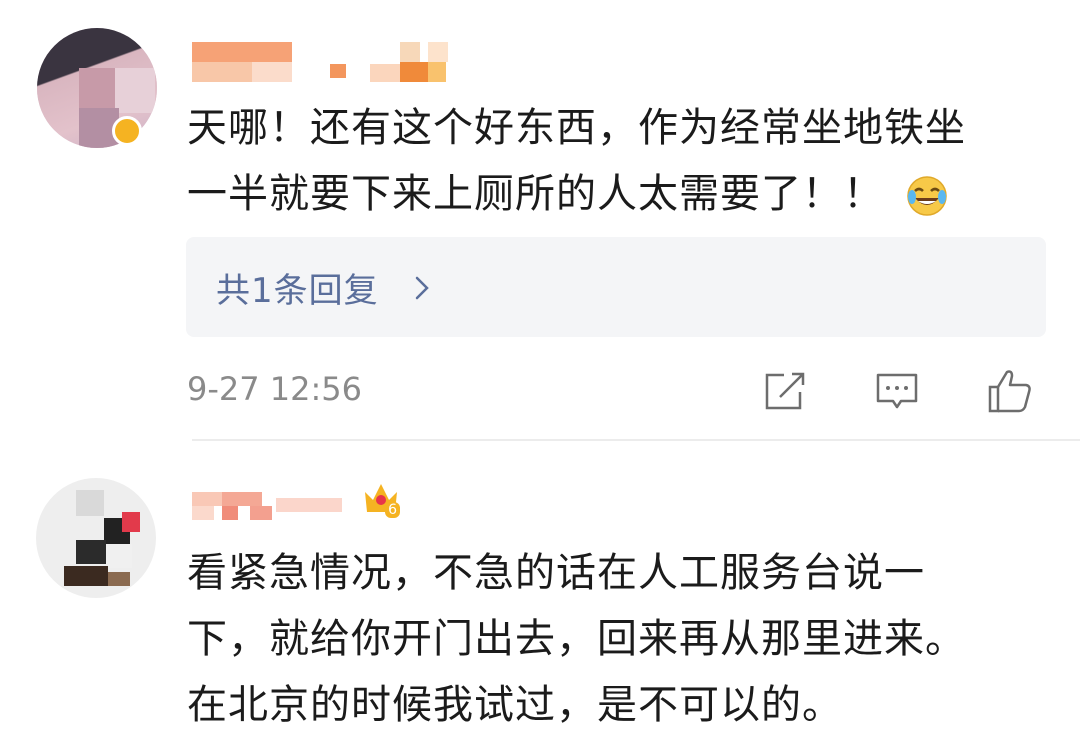  Describe the element at coordinates (616, 287) in the screenshot. I see `reply-thread-link: 共1条回复` at that location.